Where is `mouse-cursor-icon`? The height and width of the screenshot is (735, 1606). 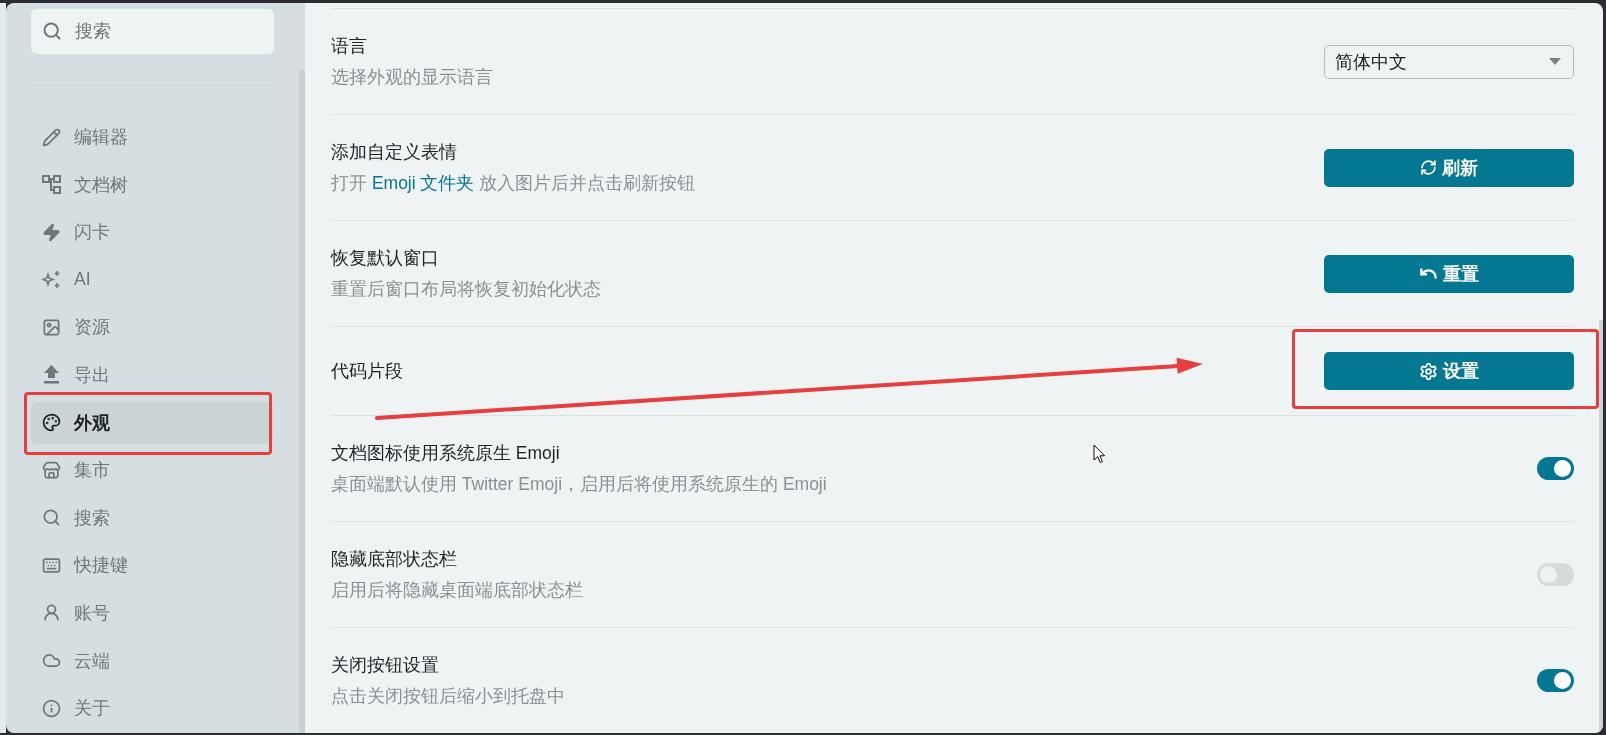
mouse-cursor-icon is located at coordinates (1099, 454).